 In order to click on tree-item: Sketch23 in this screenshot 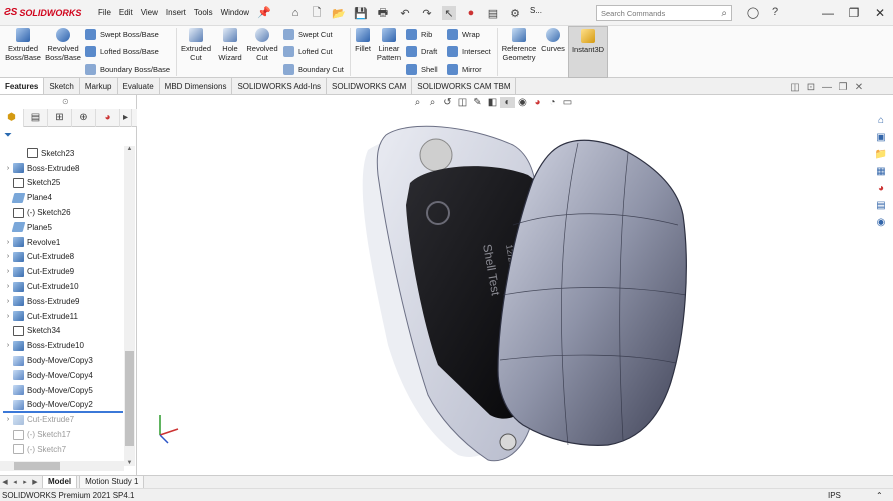, I will do `click(62, 153)`.